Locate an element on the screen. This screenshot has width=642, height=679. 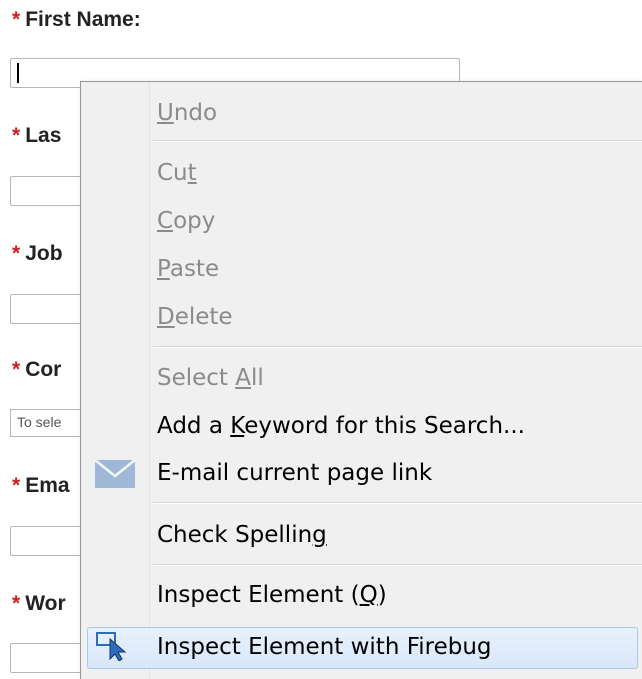
job-title-label: * Job is located at coordinates (37, 253).